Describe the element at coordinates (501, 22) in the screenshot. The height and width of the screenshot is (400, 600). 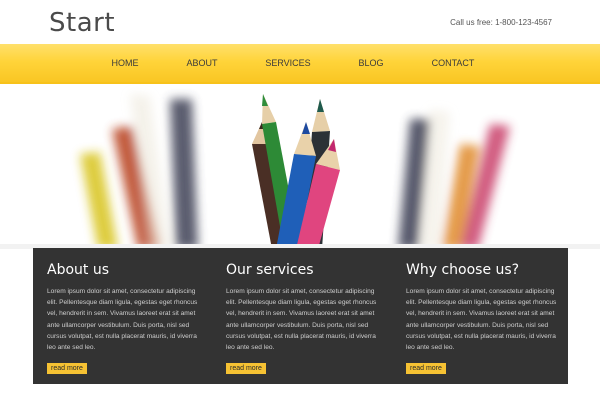
I see `call-us-text: Call us free: 1-800-123-4567` at that location.